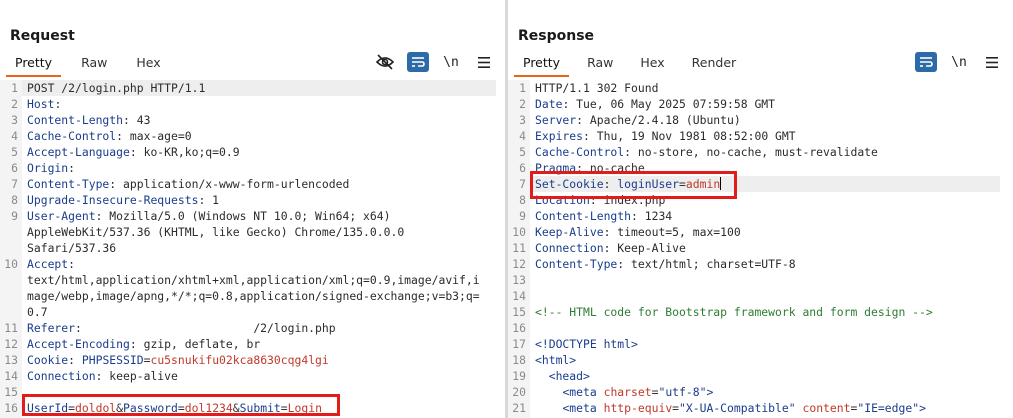 The width and height of the screenshot is (1013, 418). I want to click on line-number: 1, so click(522, 88).